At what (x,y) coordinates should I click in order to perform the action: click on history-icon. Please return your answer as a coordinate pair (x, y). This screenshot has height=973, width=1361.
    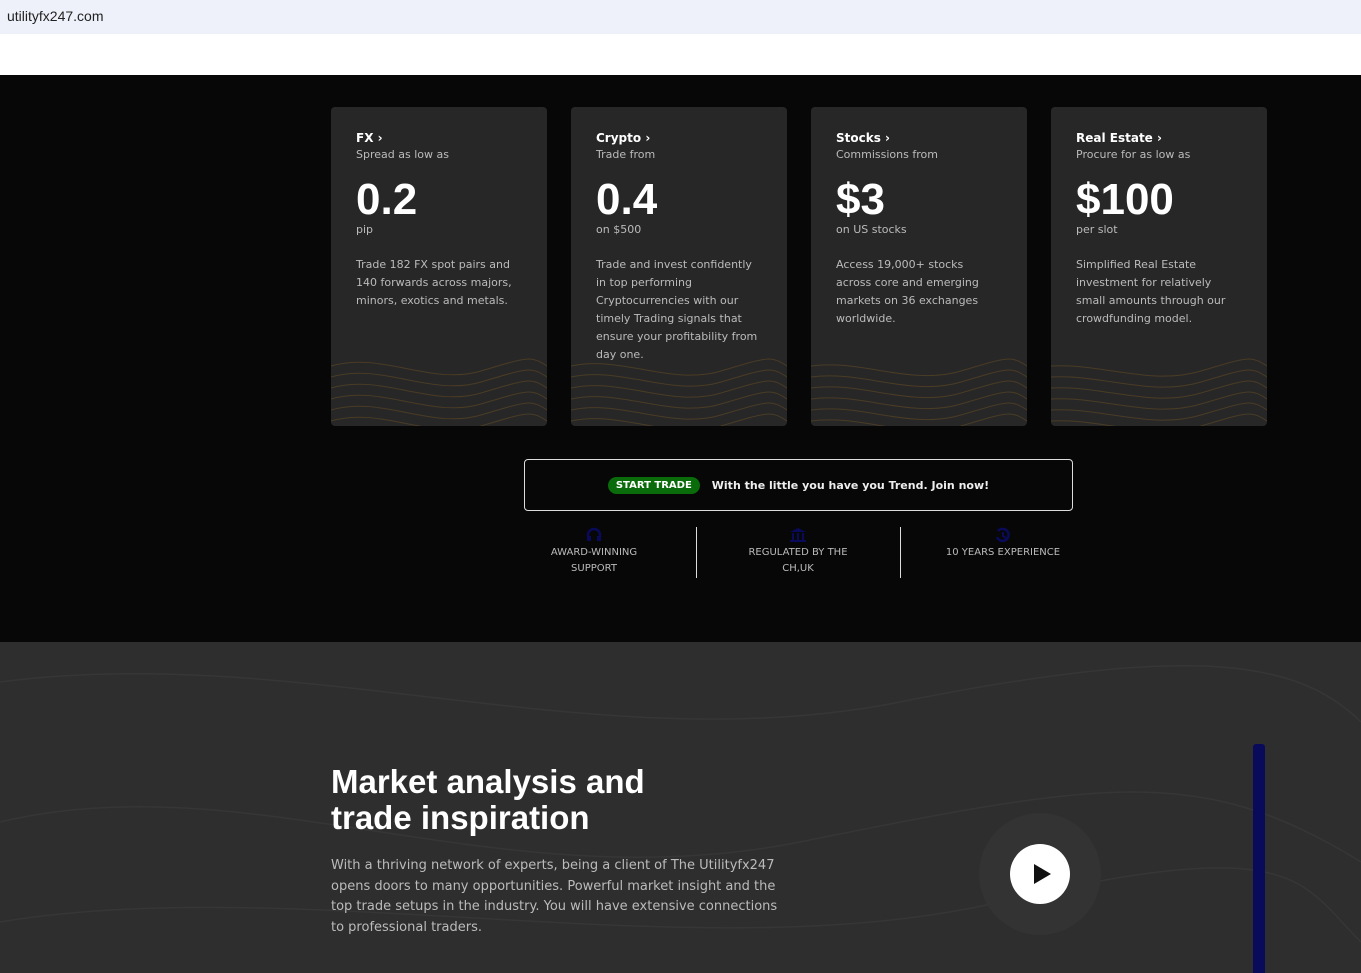
    Looking at the image, I should click on (1002, 535).